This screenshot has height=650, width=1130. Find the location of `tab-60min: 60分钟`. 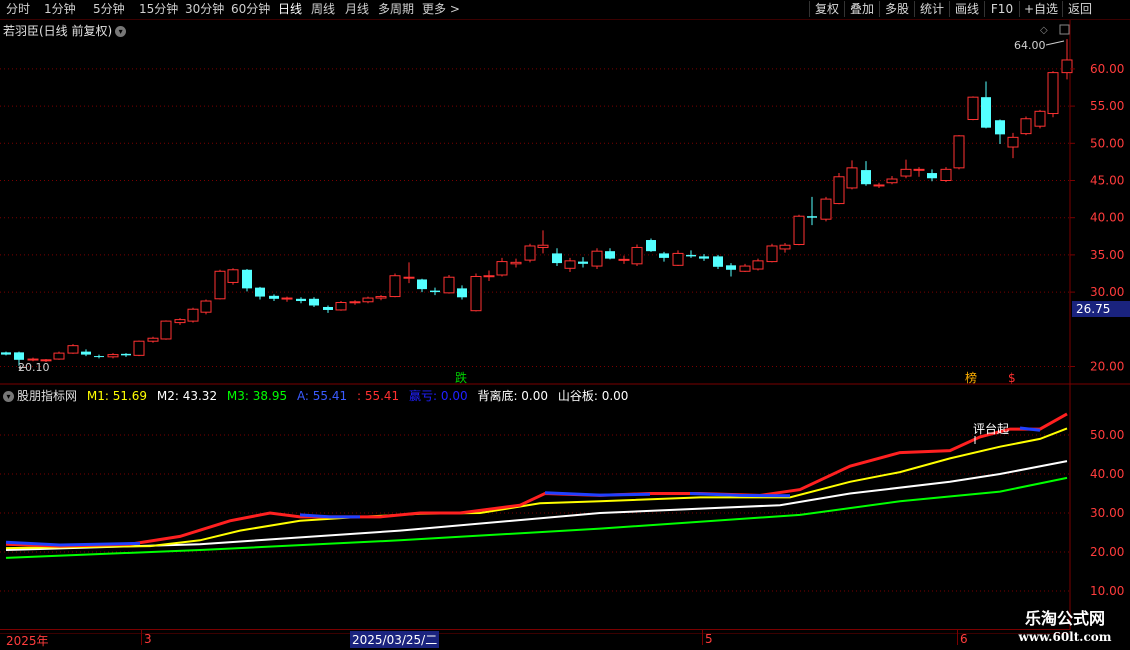

tab-60min: 60分钟 is located at coordinates (250, 9).